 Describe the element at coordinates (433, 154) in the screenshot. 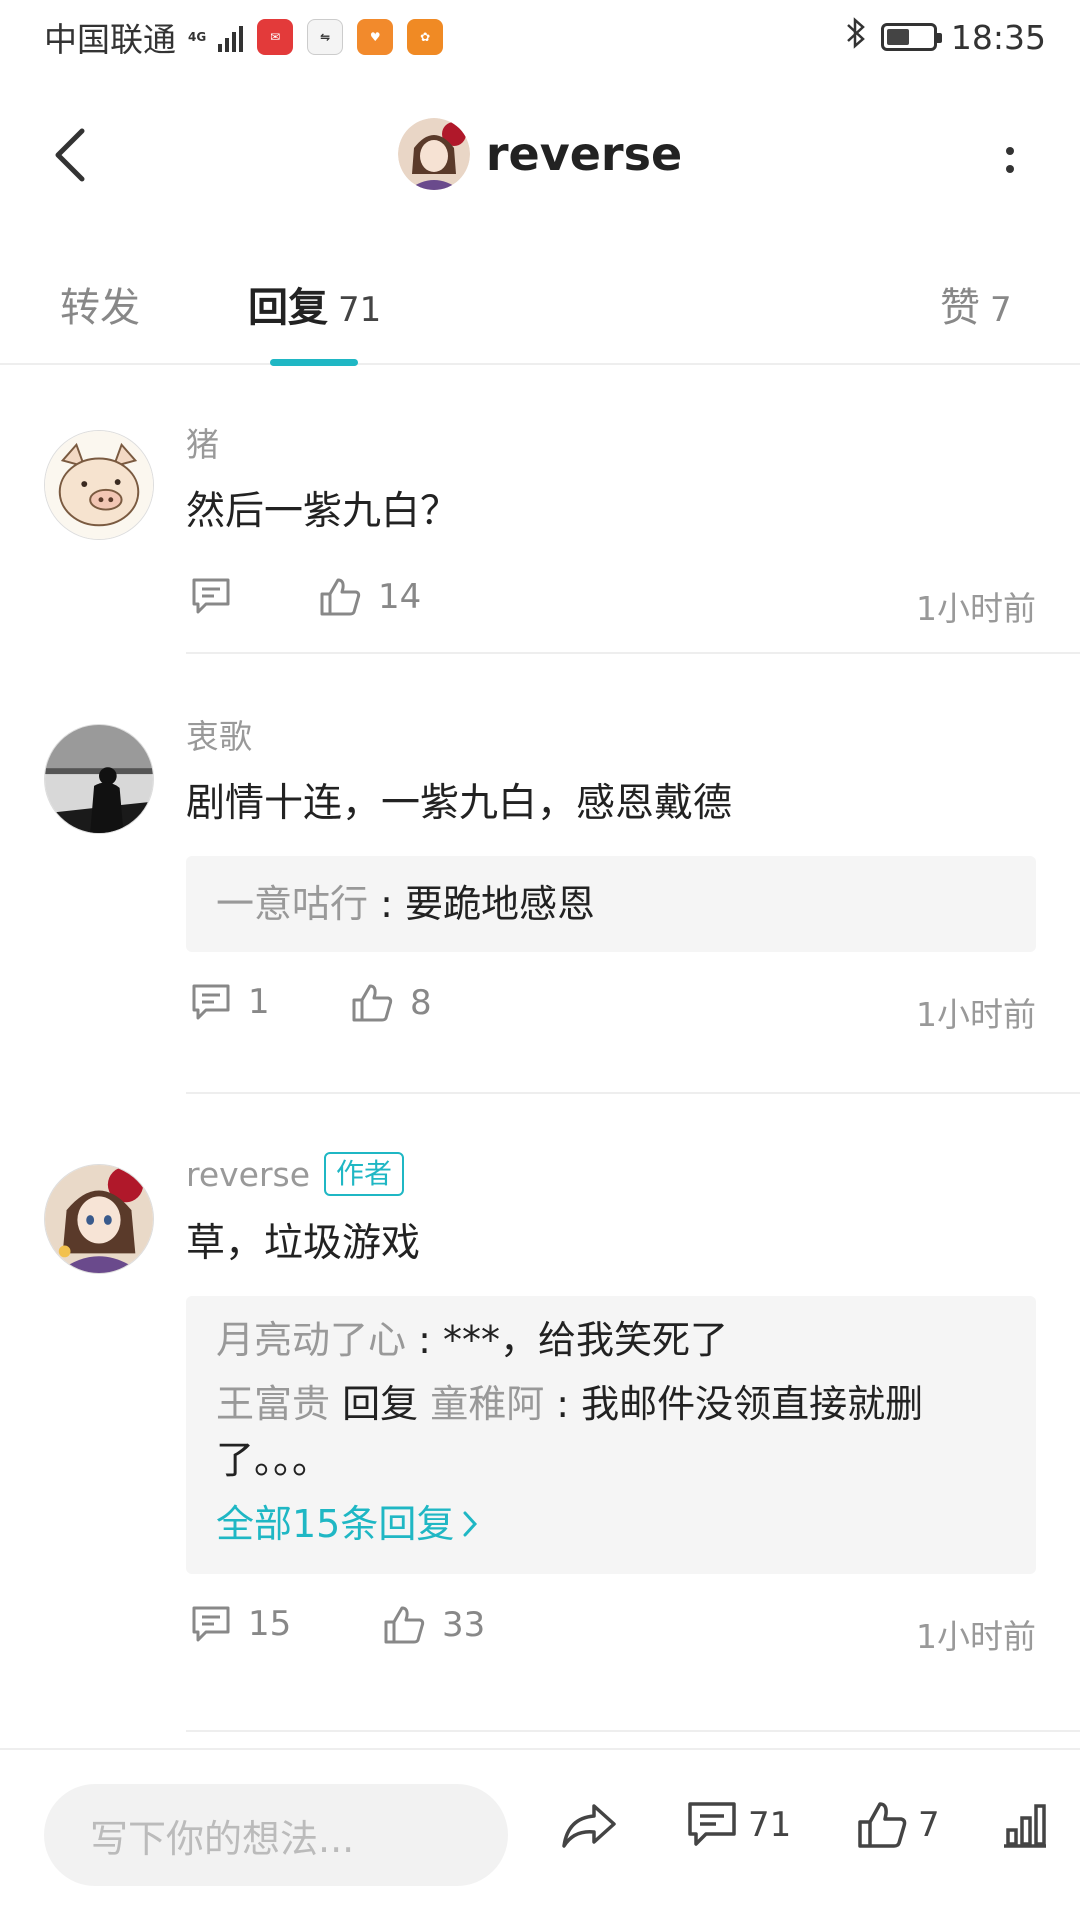

I see `author-avatar` at that location.